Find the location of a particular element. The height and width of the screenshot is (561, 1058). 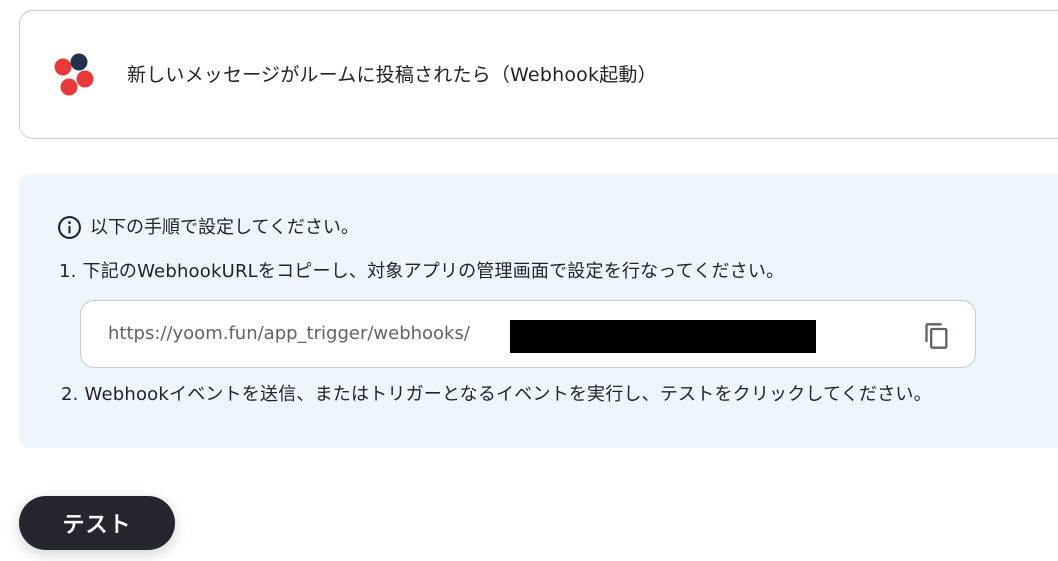

instructions-heading: 以下の手順で設定してください。 is located at coordinates (208, 227).